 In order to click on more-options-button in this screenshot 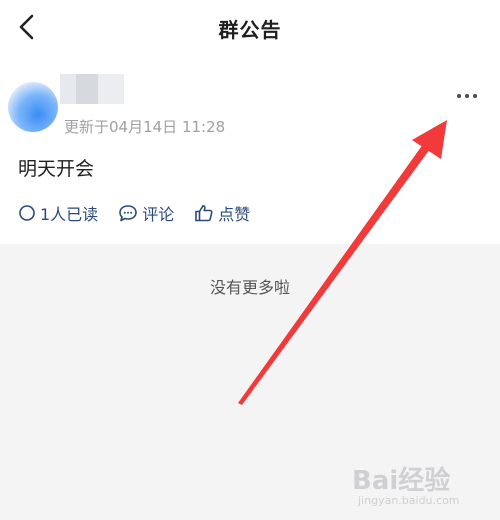, I will do `click(467, 96)`.